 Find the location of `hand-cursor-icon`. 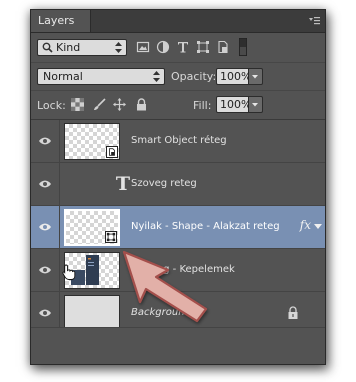

hand-cursor-icon is located at coordinates (69, 272).